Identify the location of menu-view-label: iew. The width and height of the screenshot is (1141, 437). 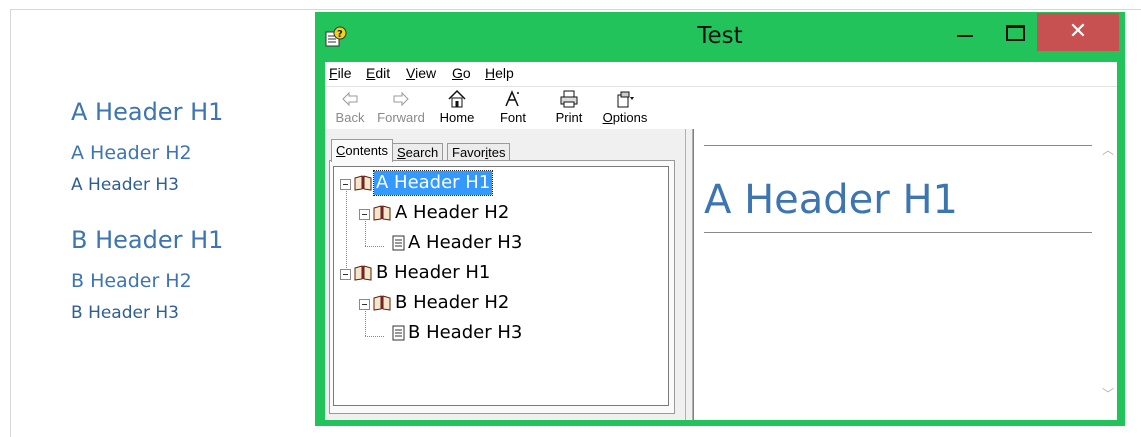
(426, 73).